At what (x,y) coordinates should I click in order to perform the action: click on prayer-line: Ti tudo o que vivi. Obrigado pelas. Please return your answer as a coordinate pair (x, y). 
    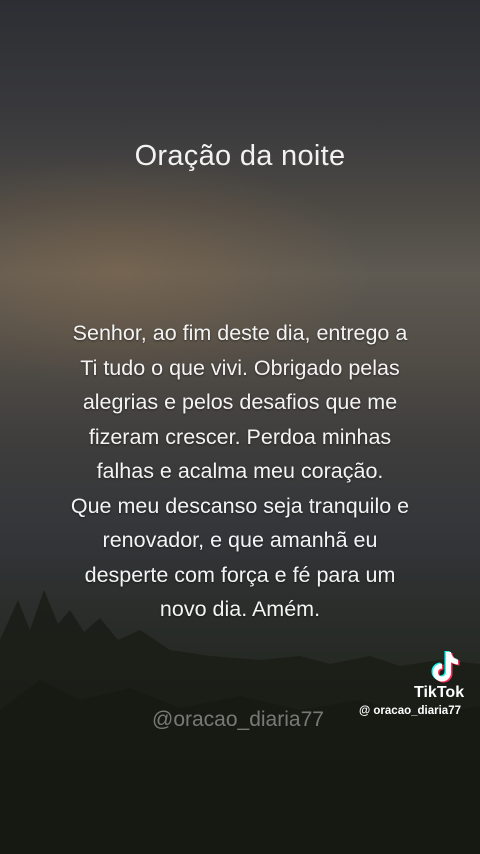
    Looking at the image, I should click on (240, 367).